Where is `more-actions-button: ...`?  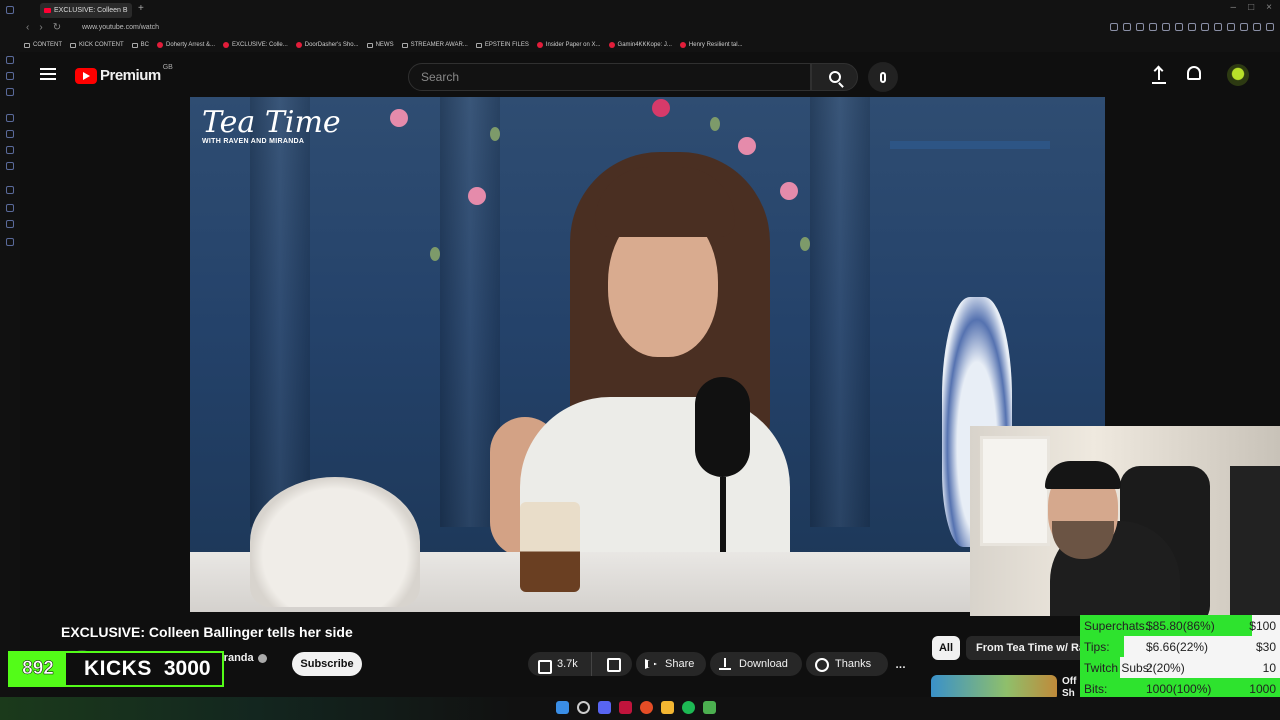
more-actions-button: ... is located at coordinates (900, 664).